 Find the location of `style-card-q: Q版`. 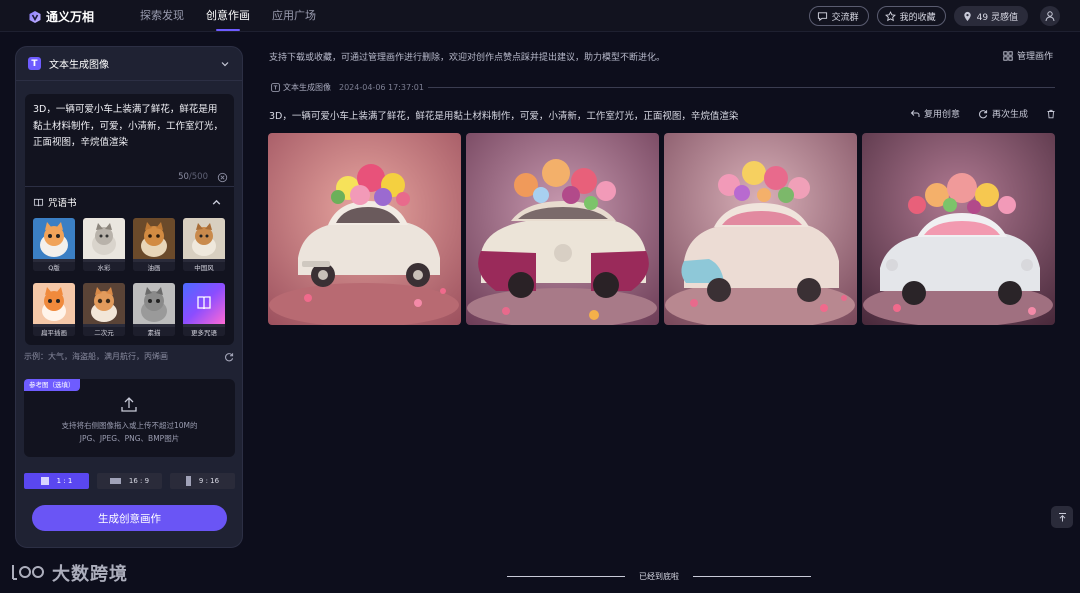

style-card-q: Q版 is located at coordinates (54, 244).